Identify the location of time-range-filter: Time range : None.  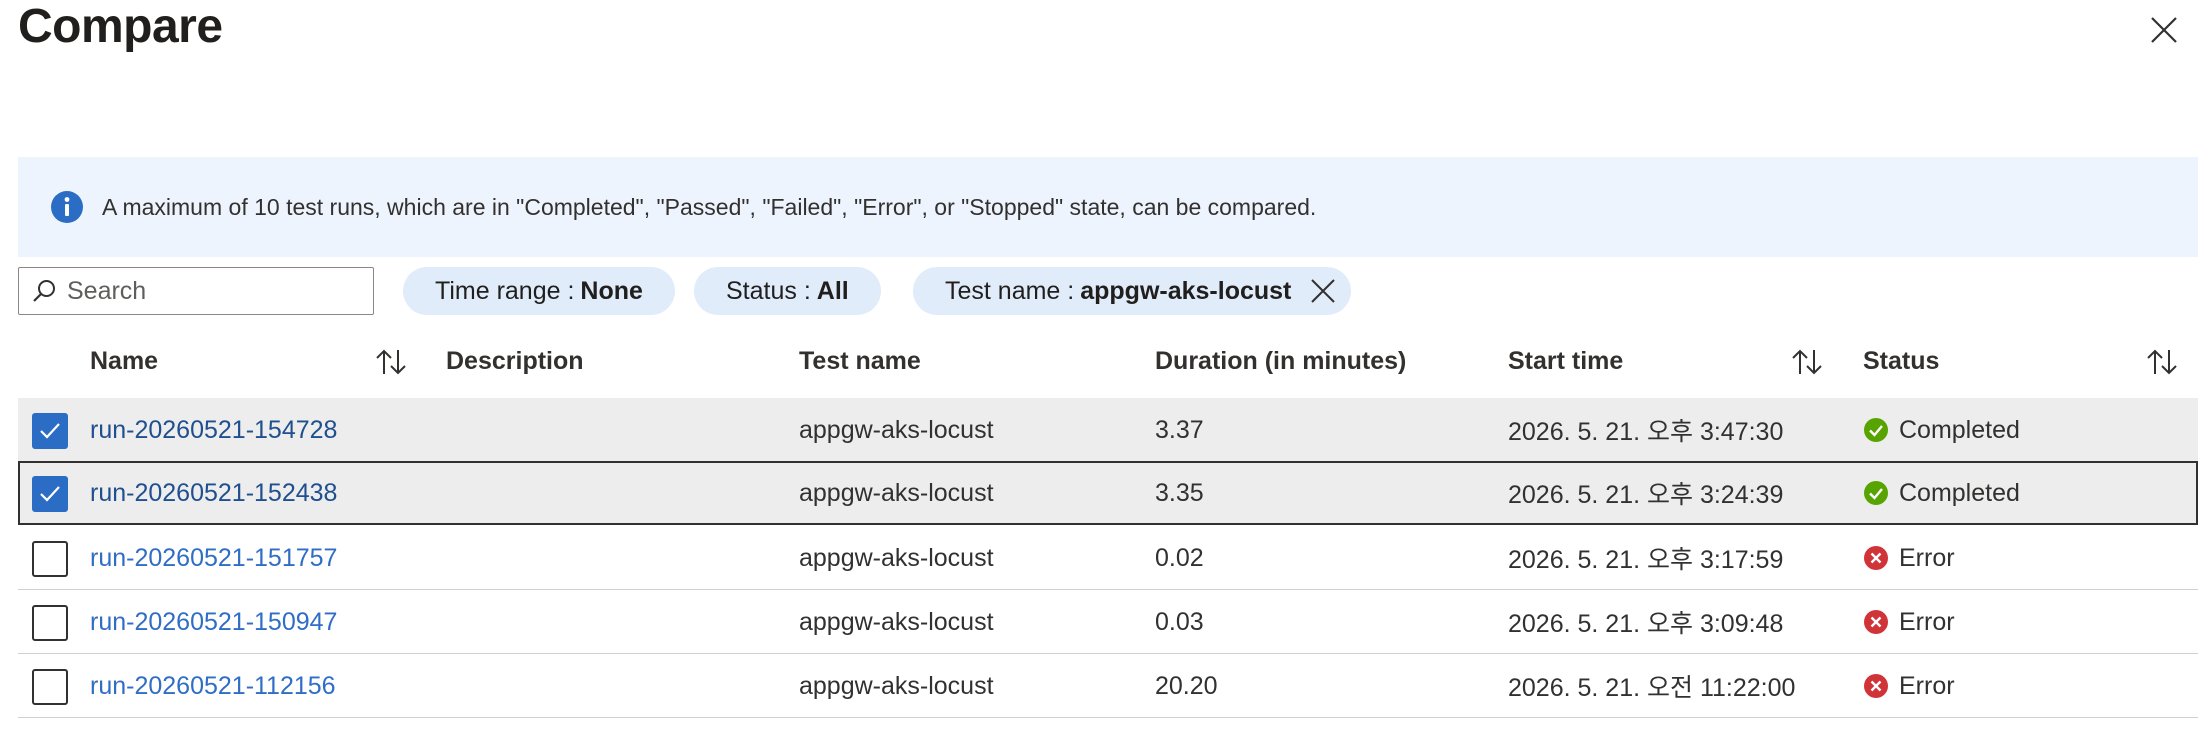
(539, 291).